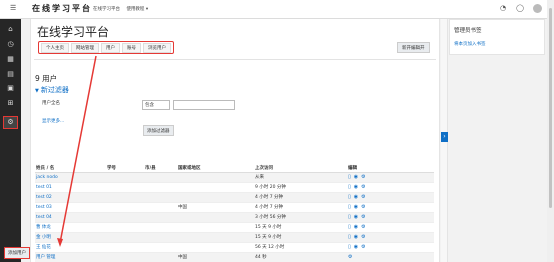 The width and height of the screenshot is (554, 262). I want to click on top-navbar: ☰ 在线学习平台 在线学习平台 使用教程 ▾ ◔ ◯, so click(277, 9).